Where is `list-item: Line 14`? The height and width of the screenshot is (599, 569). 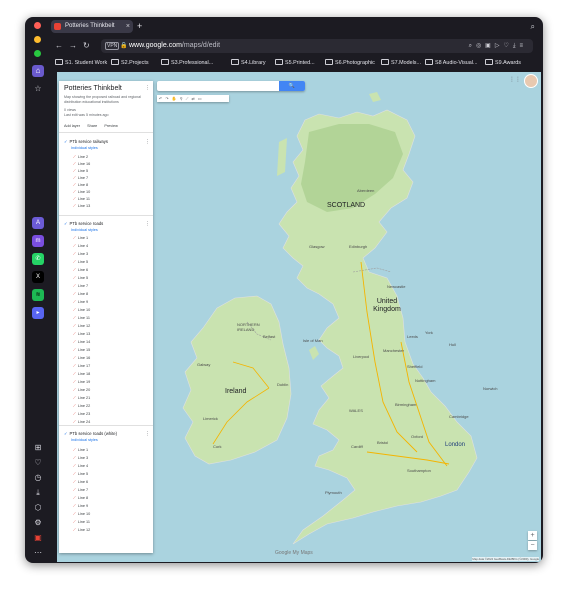
list-item: Line 14 is located at coordinates (81, 341).